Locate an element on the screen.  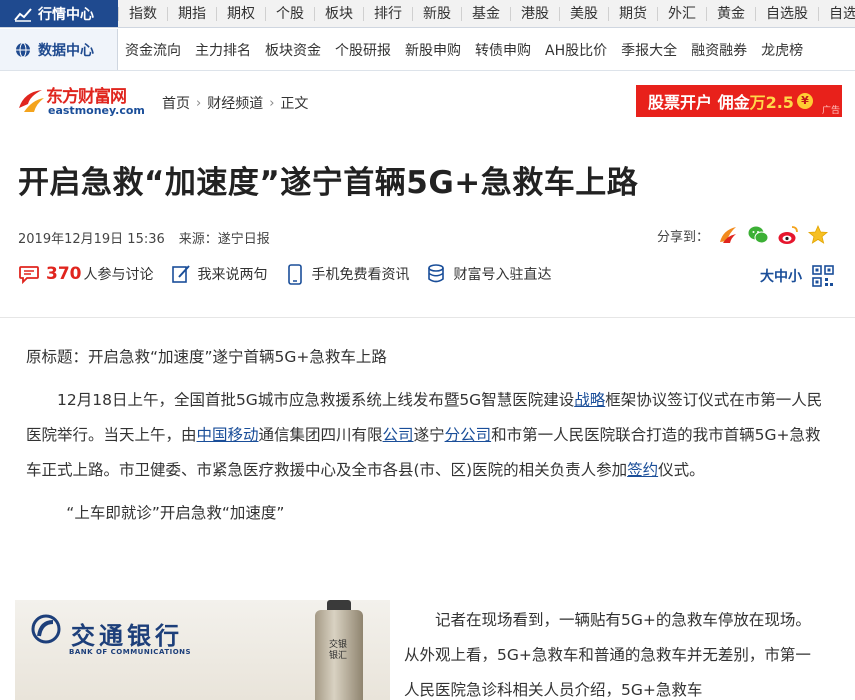
breadcrumb-channel: 财经频道 is located at coordinates (235, 103).